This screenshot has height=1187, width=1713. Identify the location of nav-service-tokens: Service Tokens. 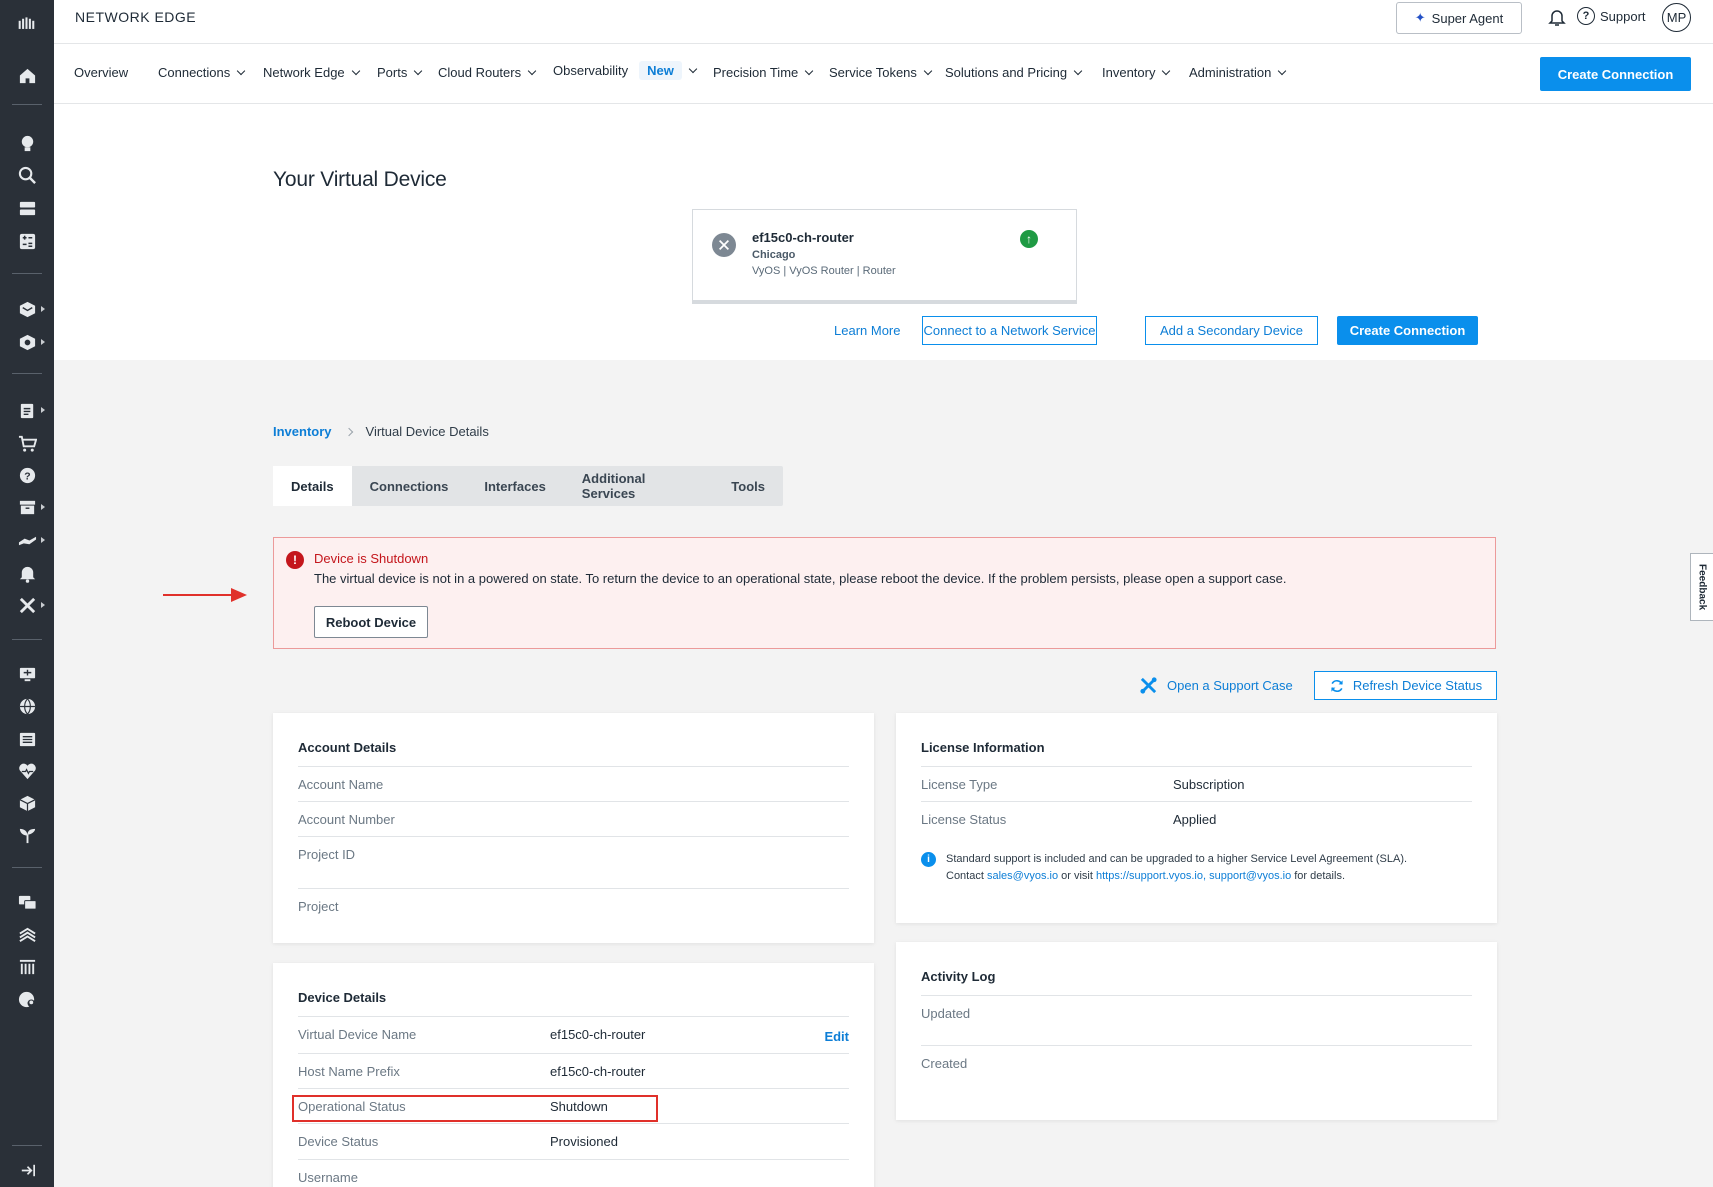
(881, 72).